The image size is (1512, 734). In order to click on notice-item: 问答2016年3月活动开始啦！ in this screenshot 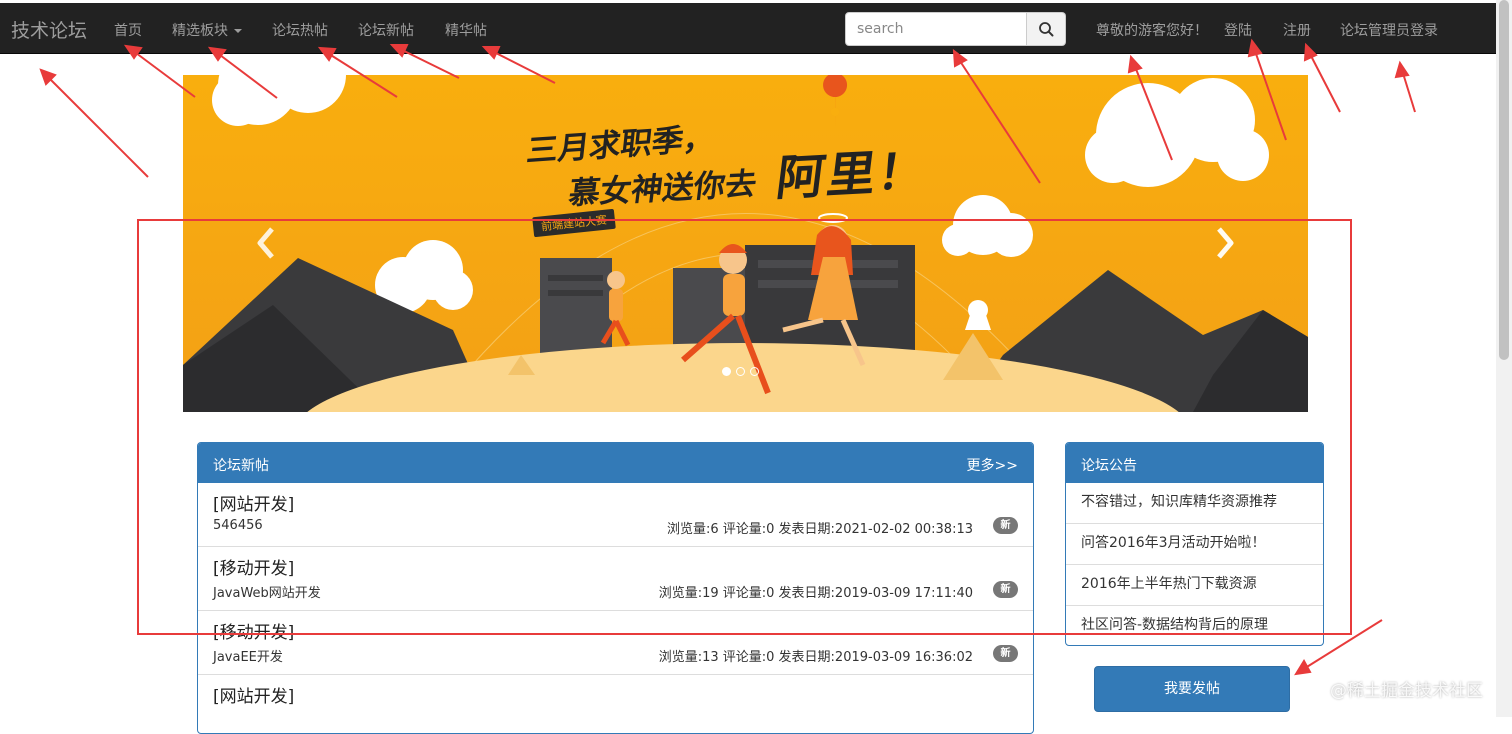, I will do `click(1194, 544)`.